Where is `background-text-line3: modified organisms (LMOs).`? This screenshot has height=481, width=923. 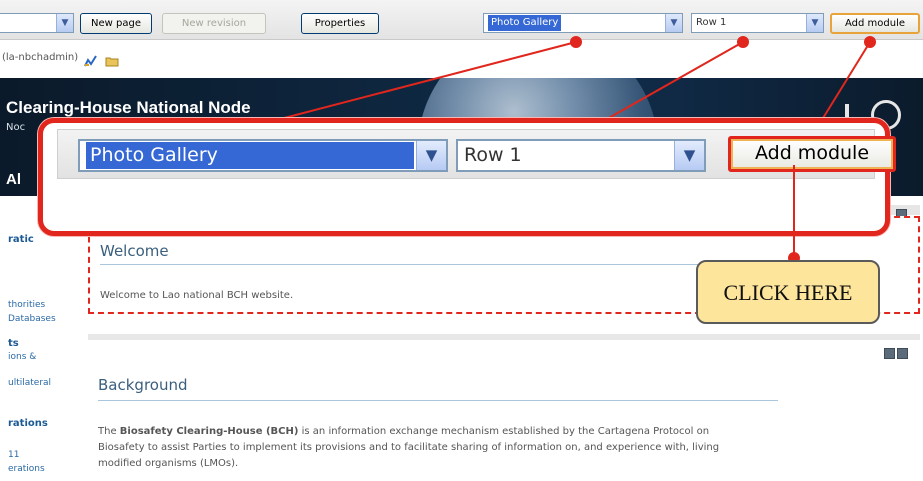 background-text-line3: modified organisms (LMOs). is located at coordinates (168, 463).